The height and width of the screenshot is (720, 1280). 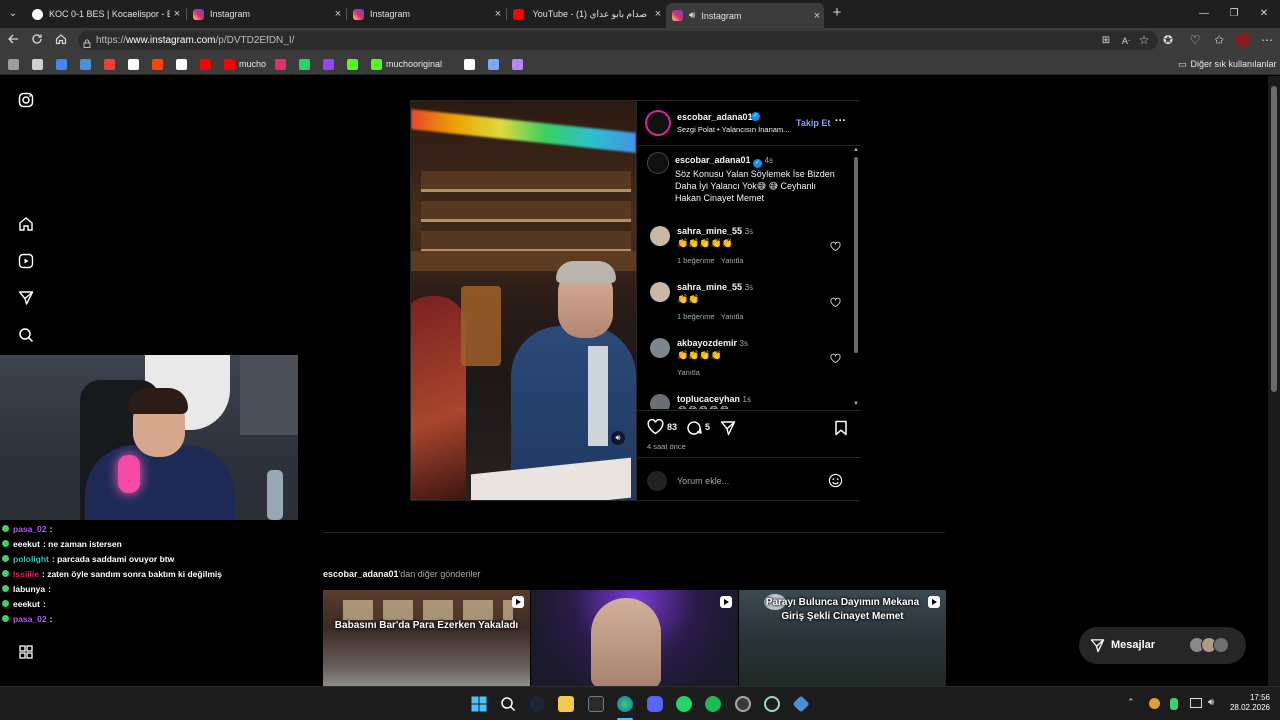 I want to click on address-bar: https://www.instagram.com/p/DVTD2EfDN_I/, so click(x=618, y=40).